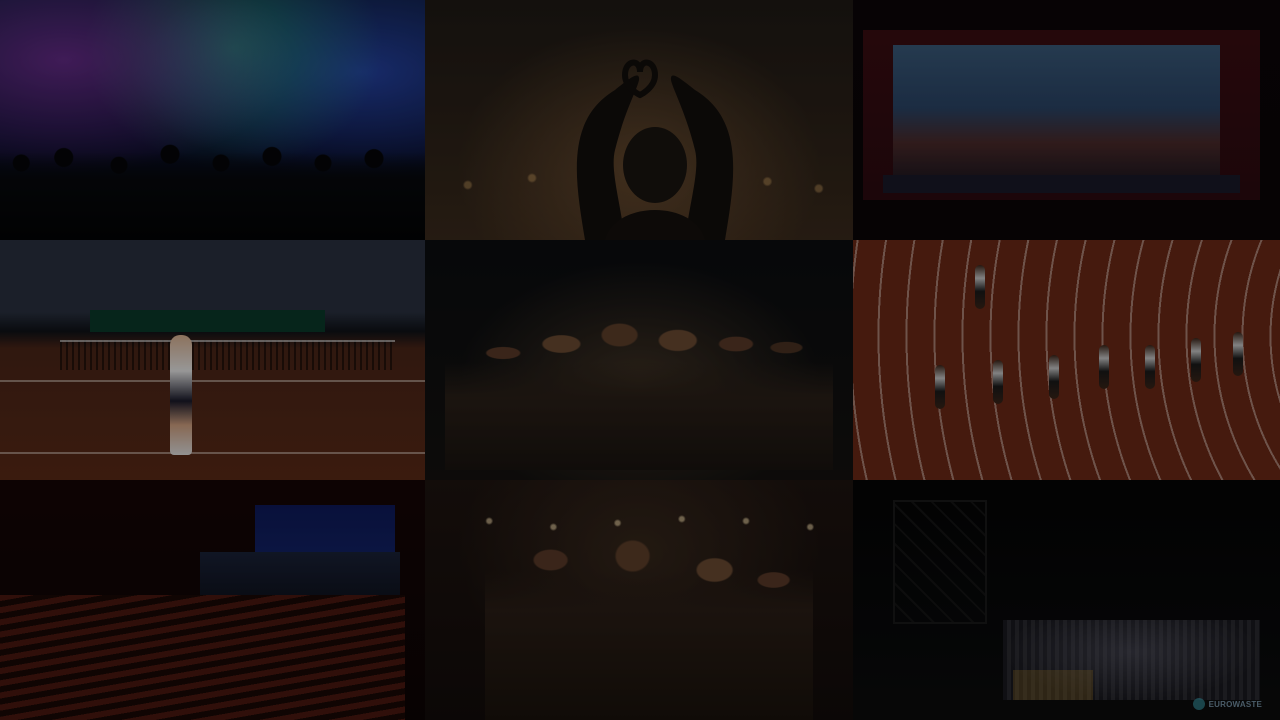  What do you see at coordinates (202, 657) in the screenshot?
I see `audience-seats` at bounding box center [202, 657].